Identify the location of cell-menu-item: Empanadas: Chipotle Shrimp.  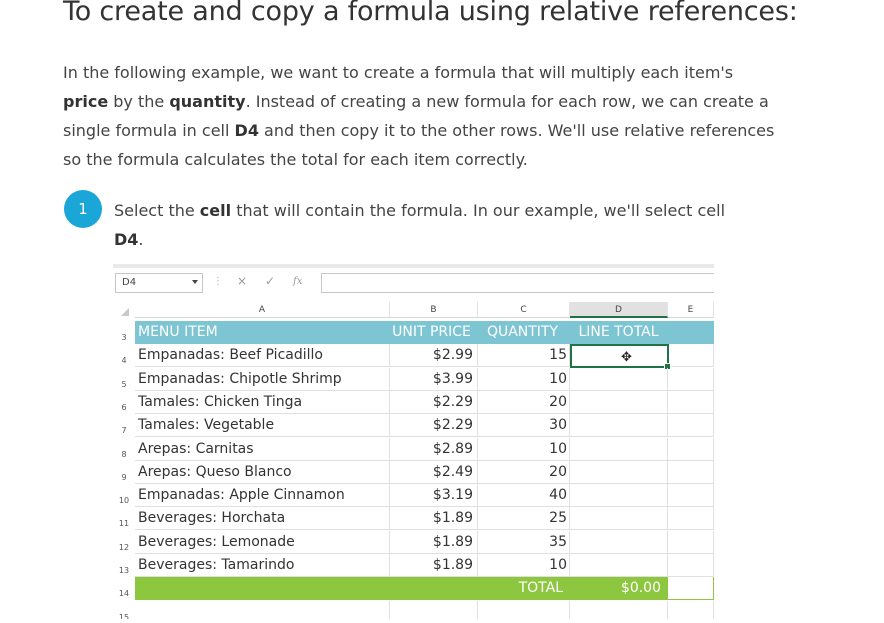
(262, 379).